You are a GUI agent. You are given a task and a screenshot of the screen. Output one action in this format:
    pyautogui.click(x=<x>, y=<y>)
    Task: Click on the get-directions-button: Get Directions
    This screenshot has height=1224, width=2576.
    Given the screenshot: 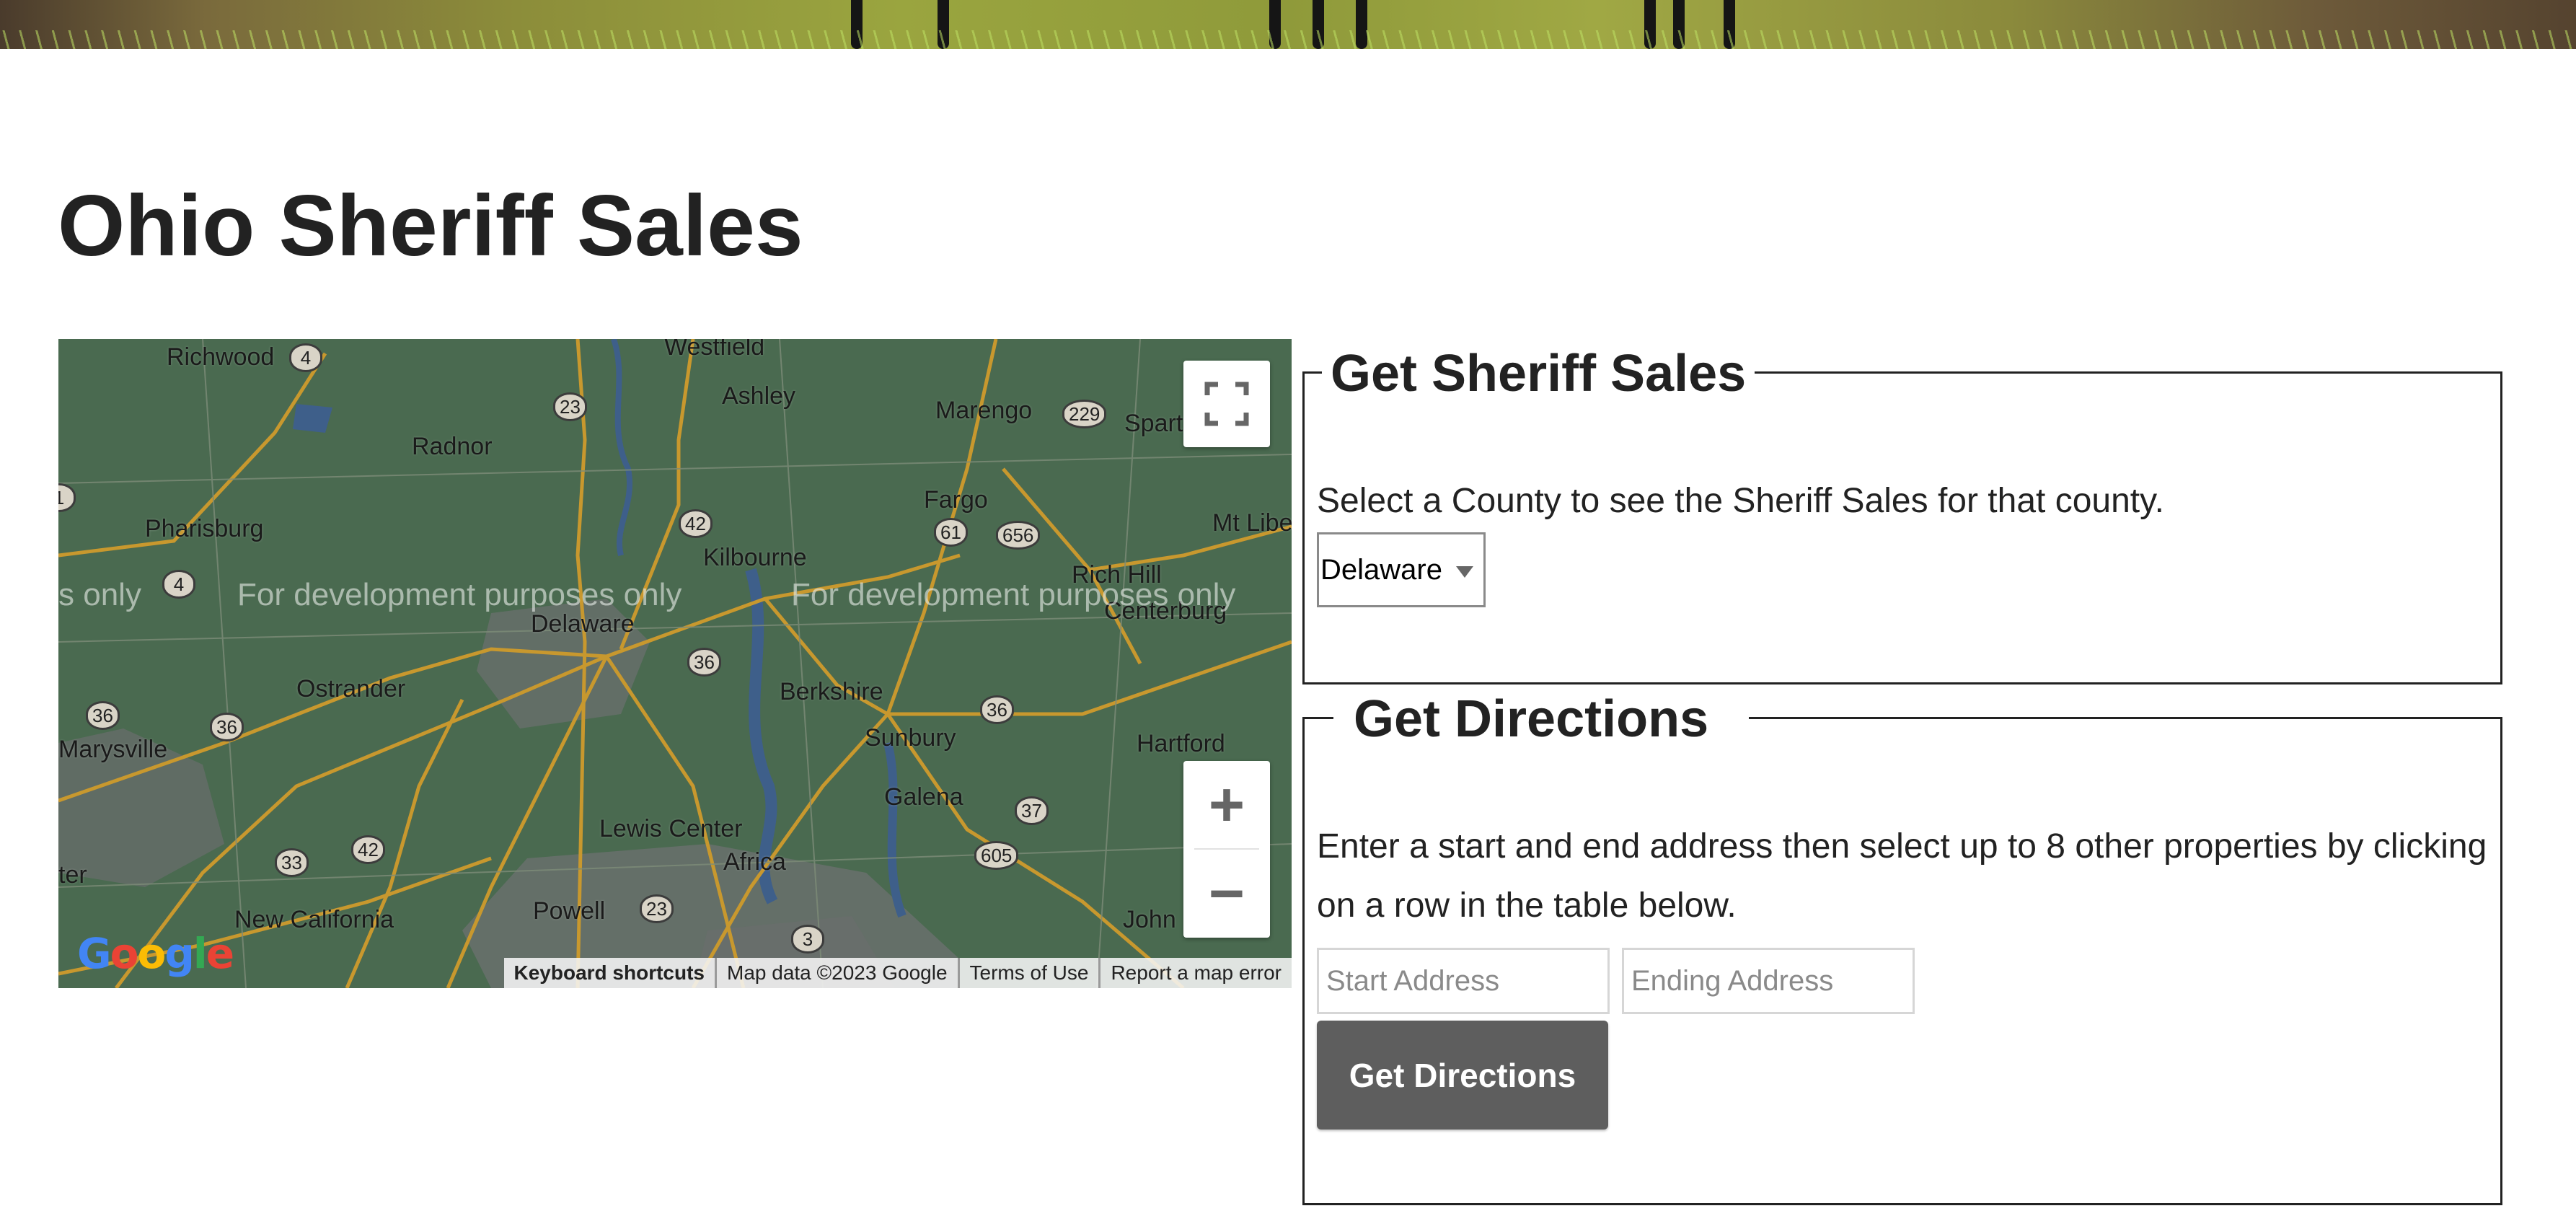 What is the action you would take?
    pyautogui.click(x=1462, y=1075)
    